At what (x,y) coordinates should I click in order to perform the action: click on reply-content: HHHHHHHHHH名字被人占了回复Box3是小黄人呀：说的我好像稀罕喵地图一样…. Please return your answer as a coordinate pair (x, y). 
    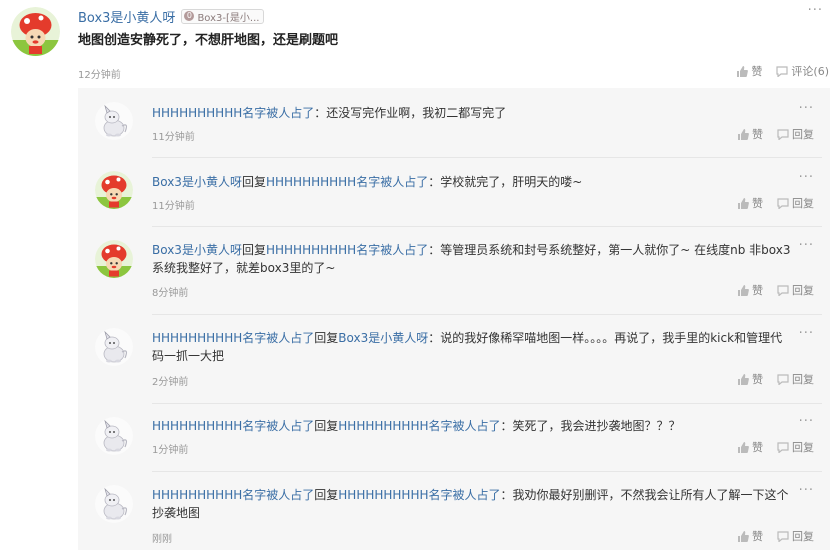
    Looking at the image, I should click on (472, 347).